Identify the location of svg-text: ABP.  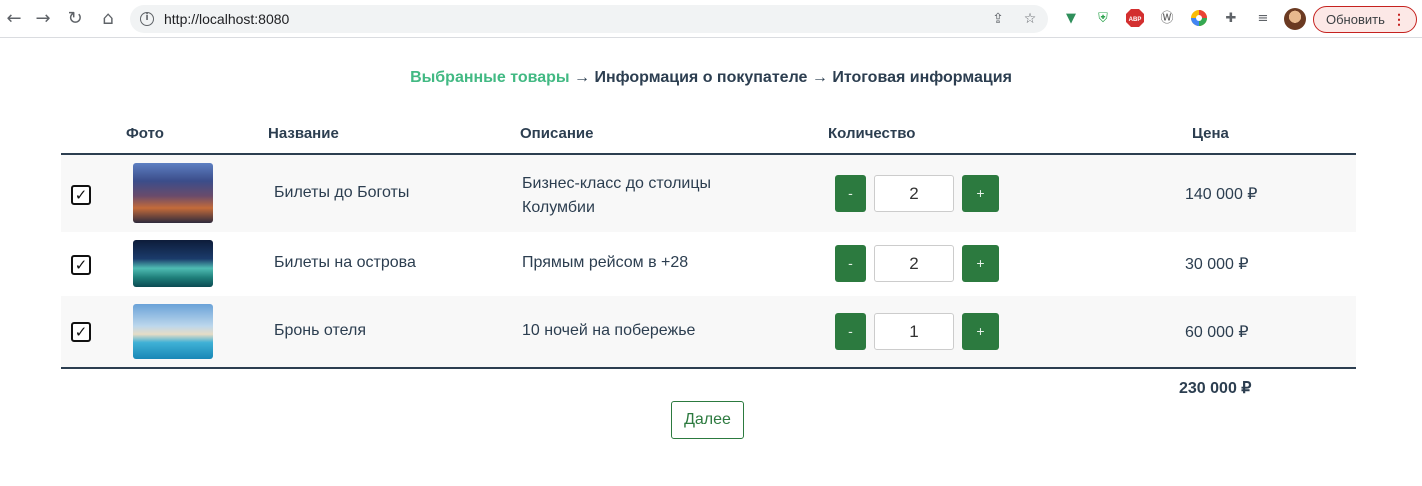
(1135, 20).